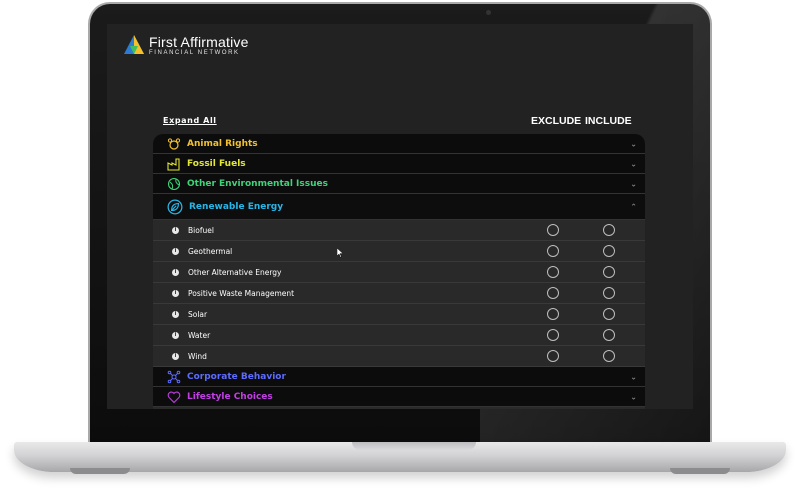  Describe the element at coordinates (201, 230) in the screenshot. I see `item-label: Biofuel` at that location.